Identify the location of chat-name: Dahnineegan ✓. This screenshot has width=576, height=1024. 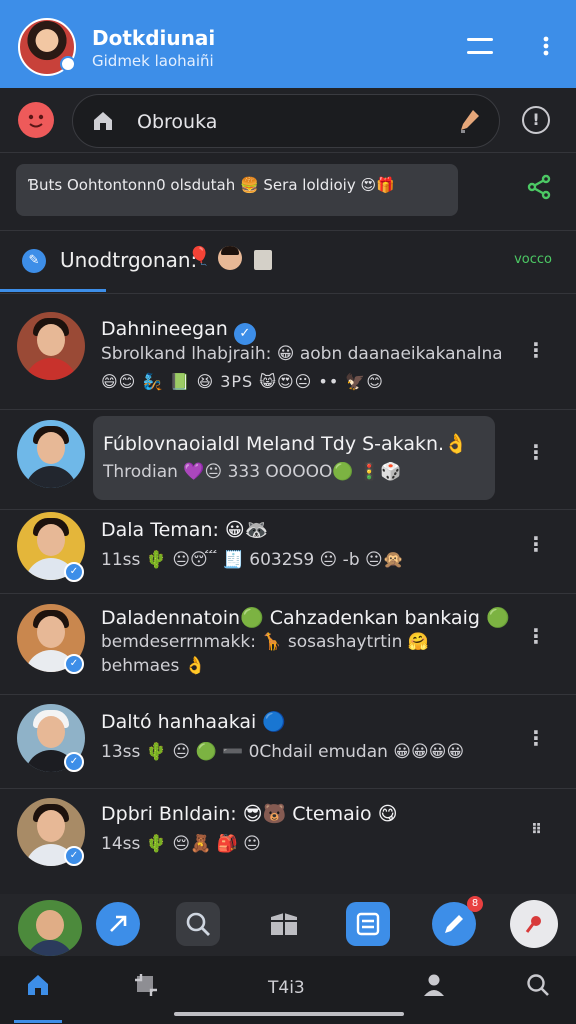
(178, 331).